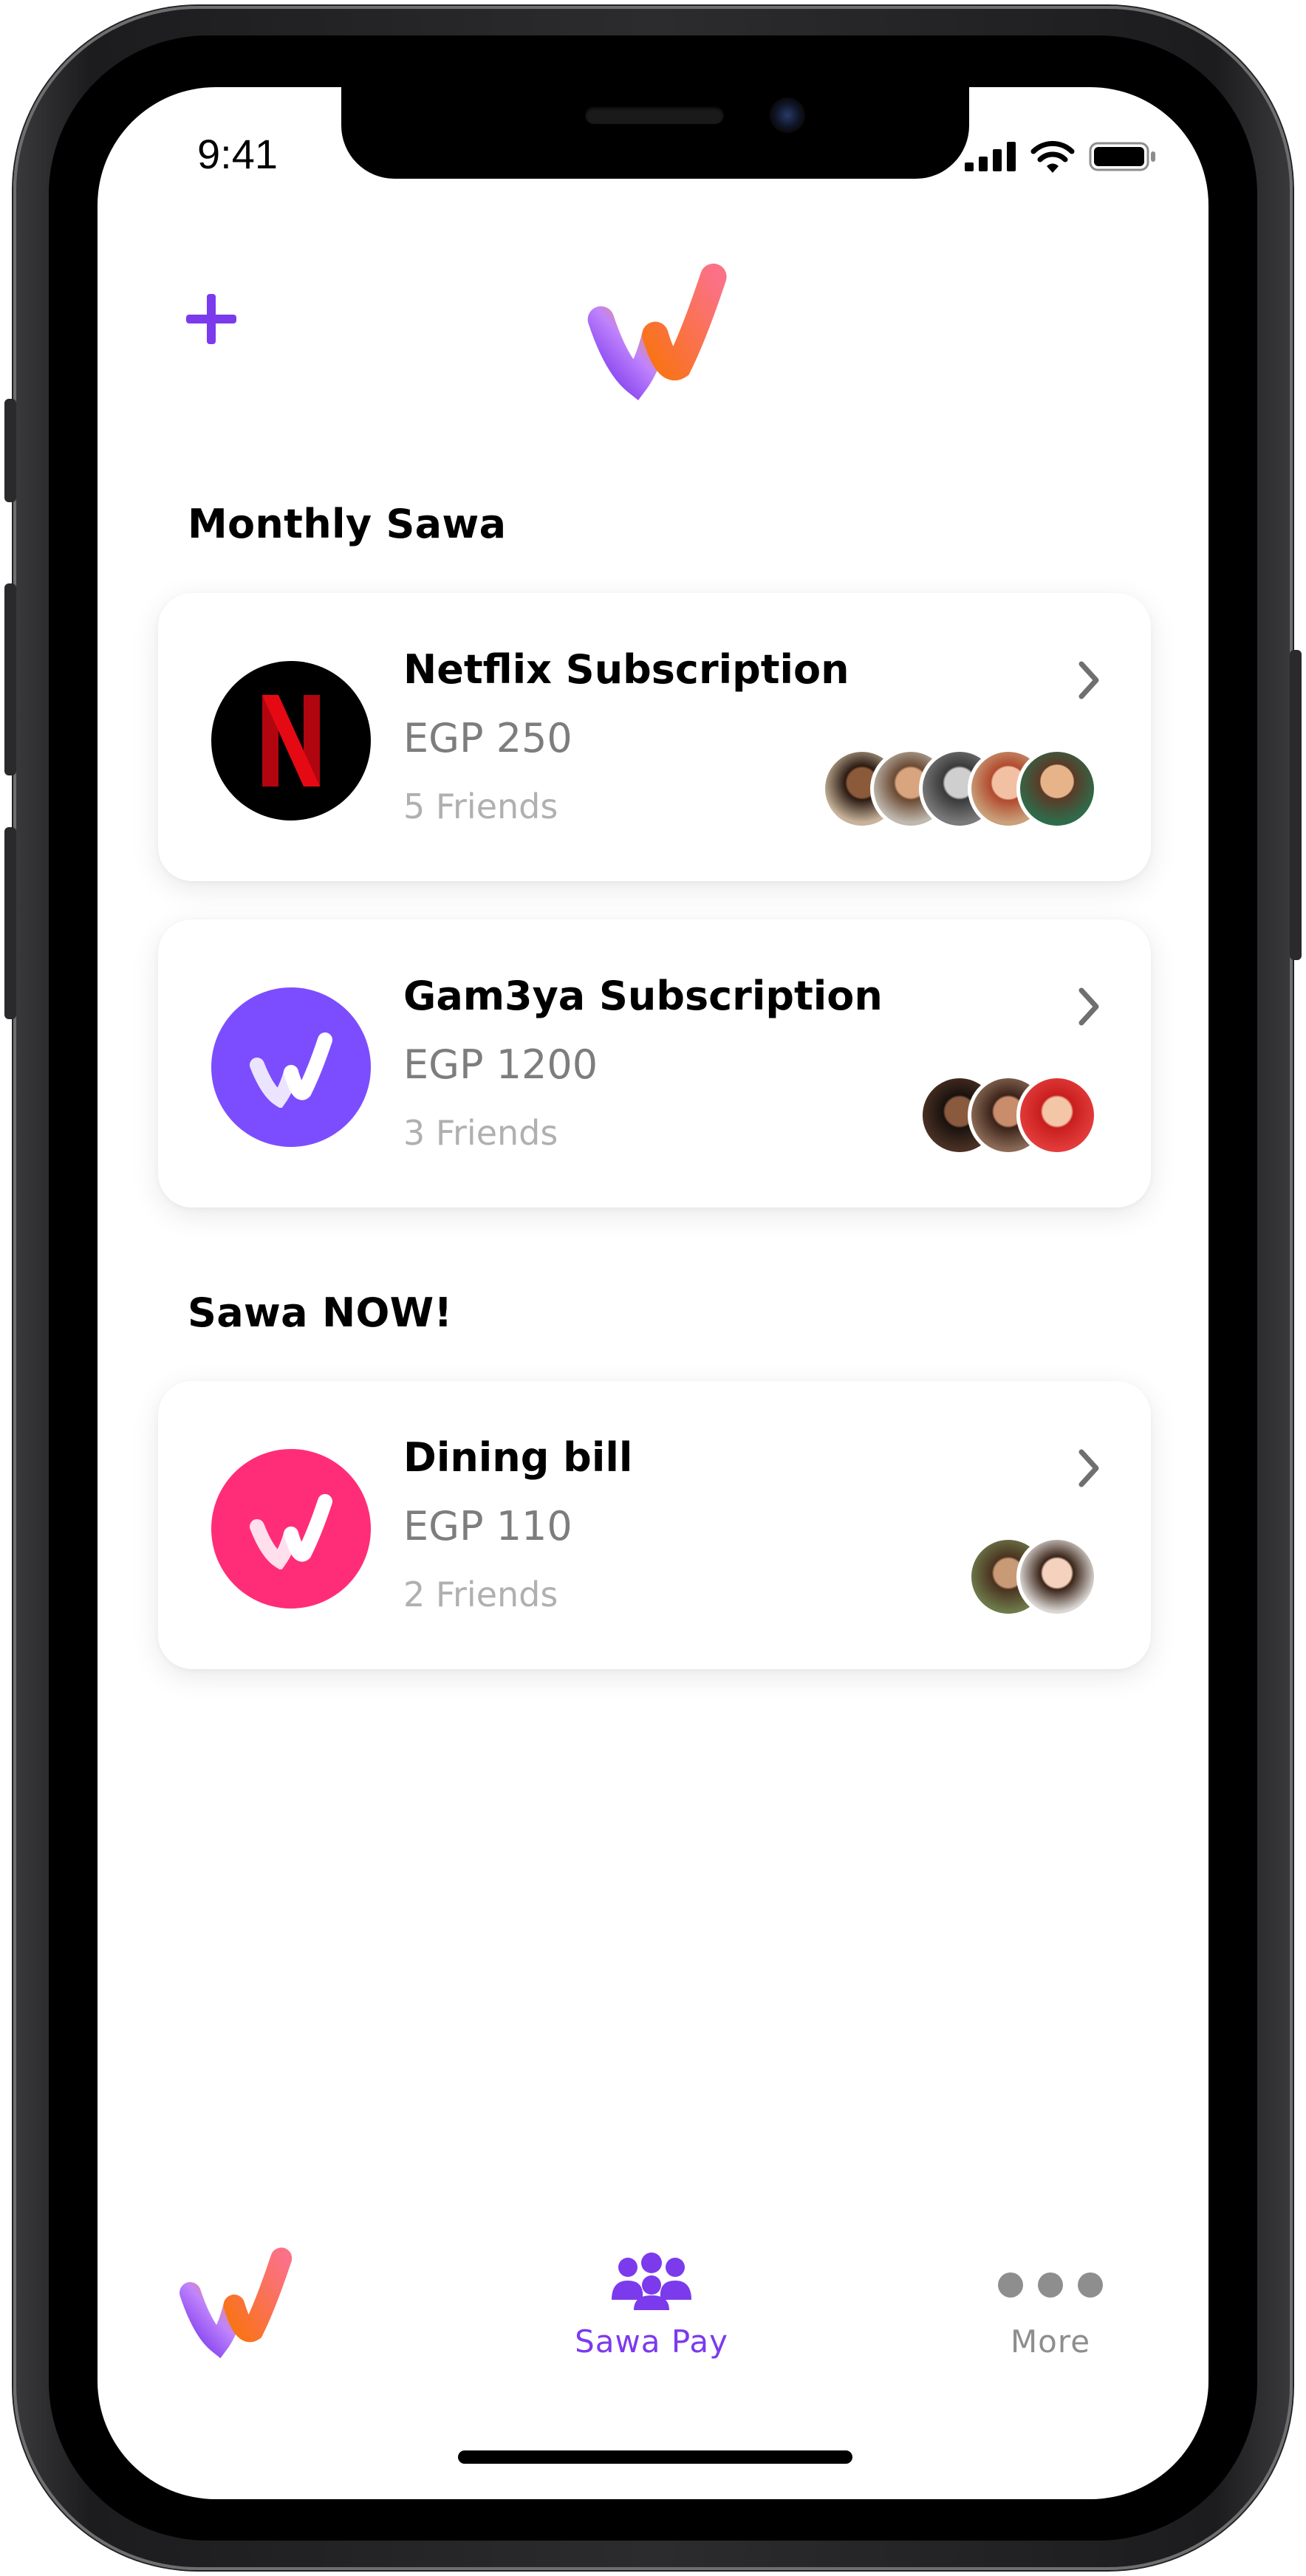 Image resolution: width=1306 pixels, height=2576 pixels. Describe the element at coordinates (626, 669) in the screenshot. I see `card-title: Netflix Subscription` at that location.